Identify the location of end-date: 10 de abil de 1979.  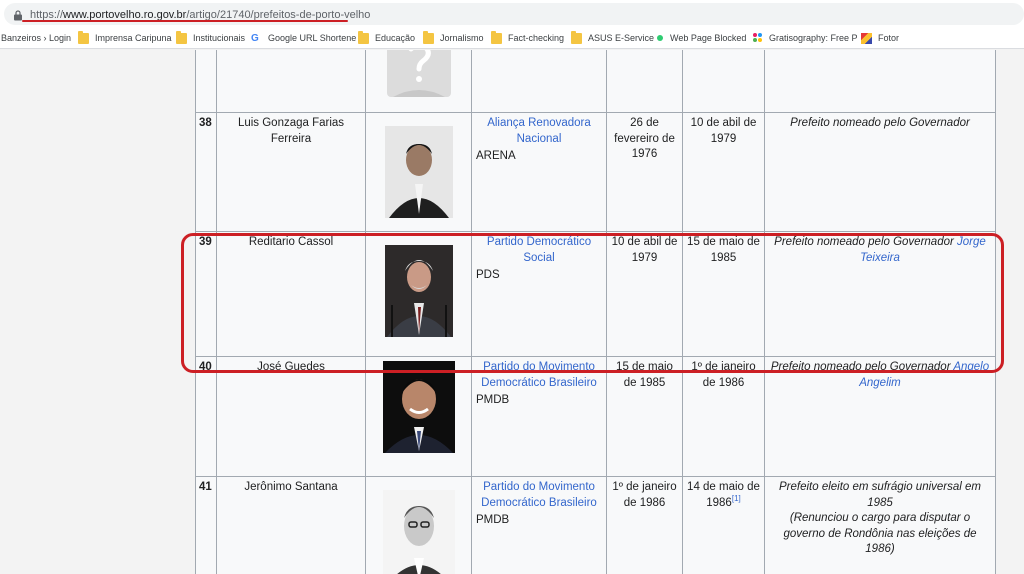
(723, 172).